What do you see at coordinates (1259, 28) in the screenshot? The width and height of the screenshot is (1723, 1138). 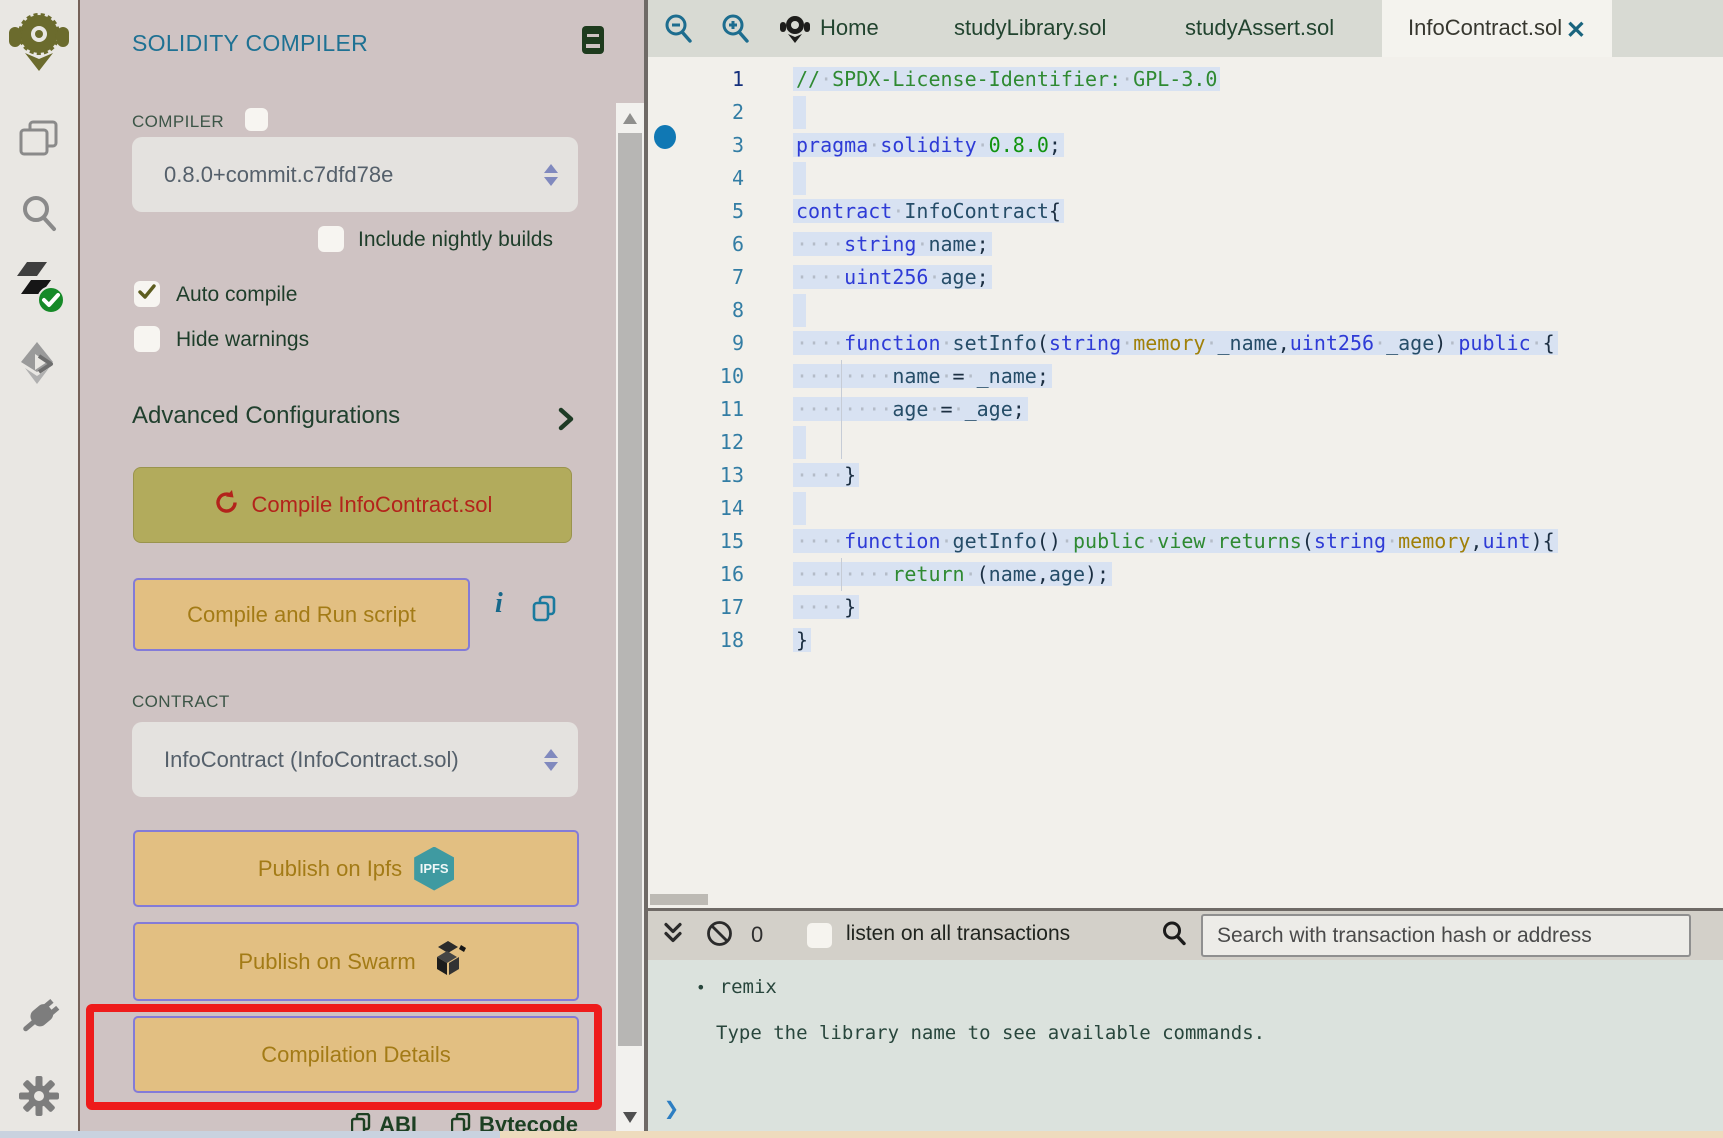 I see `tab-studyassert: studyAssert.sol` at bounding box center [1259, 28].